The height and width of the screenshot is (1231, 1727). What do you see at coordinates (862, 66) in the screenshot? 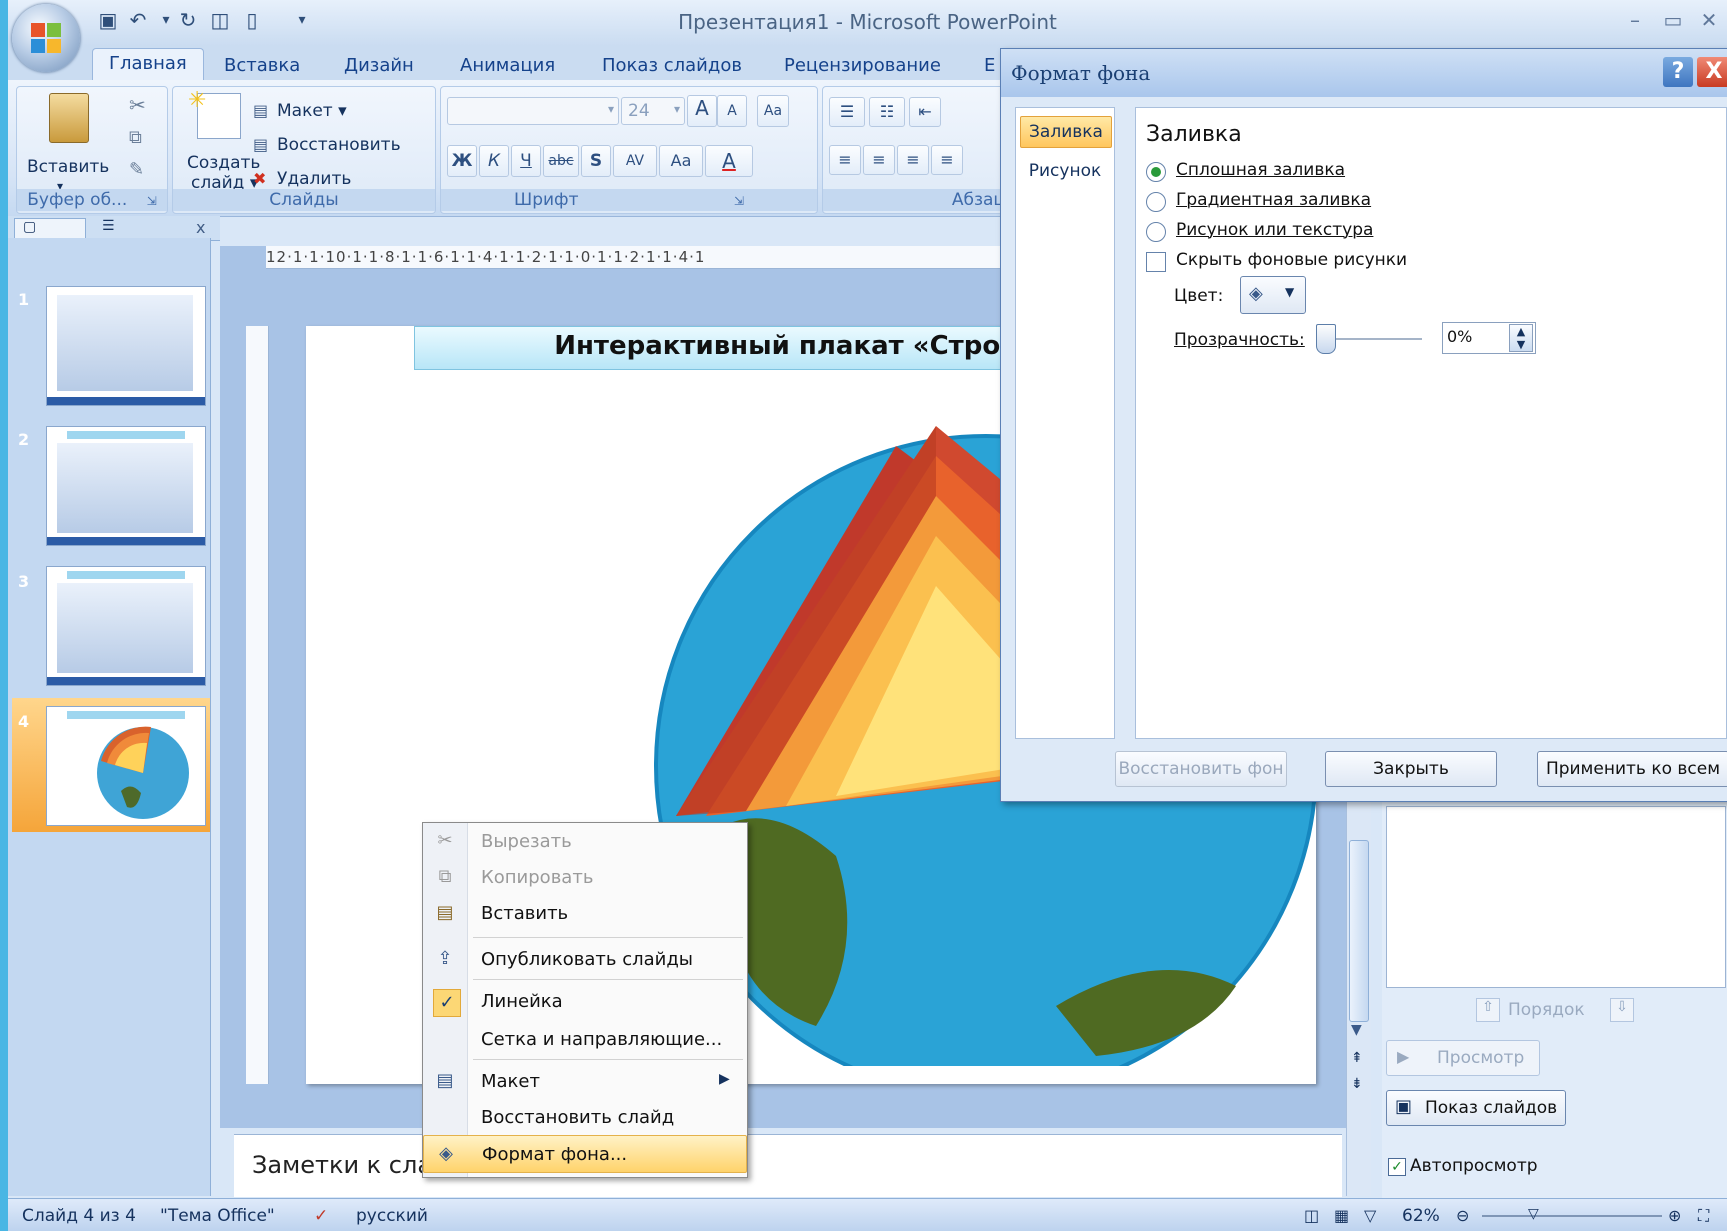
I see `tab-review: Рецензирование` at bounding box center [862, 66].